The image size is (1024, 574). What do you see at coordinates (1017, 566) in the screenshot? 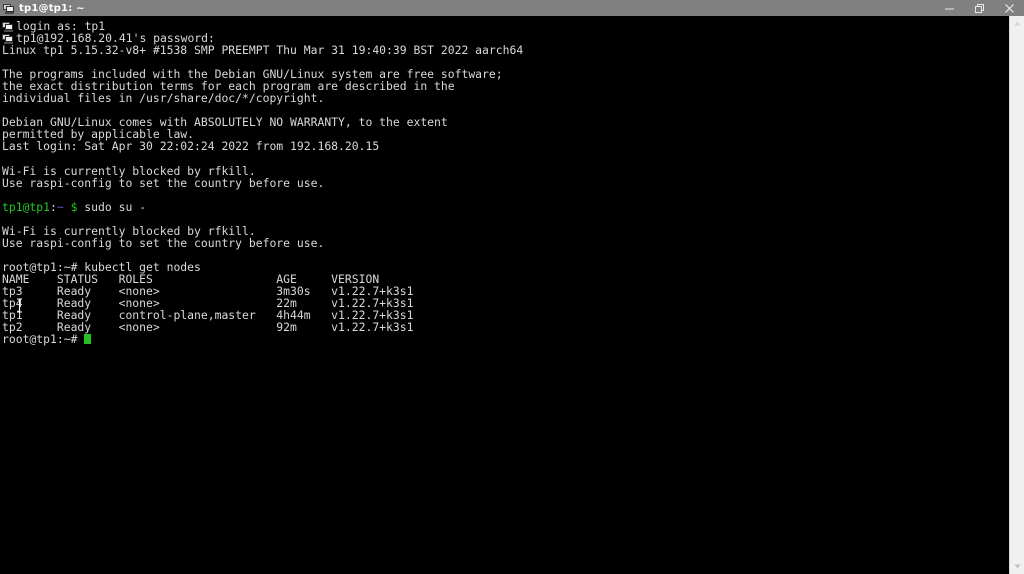
I see `scroll-down-arrow-icon` at bounding box center [1017, 566].